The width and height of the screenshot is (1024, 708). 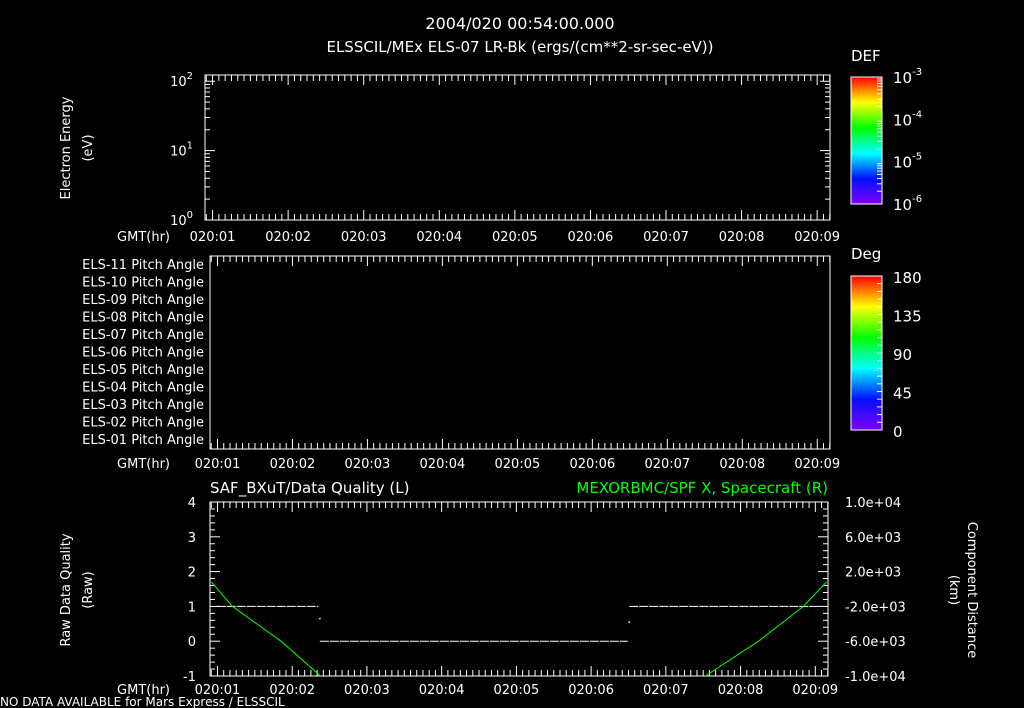 What do you see at coordinates (866, 56) in the screenshot?
I see `def-colorbar-title: DEF` at bounding box center [866, 56].